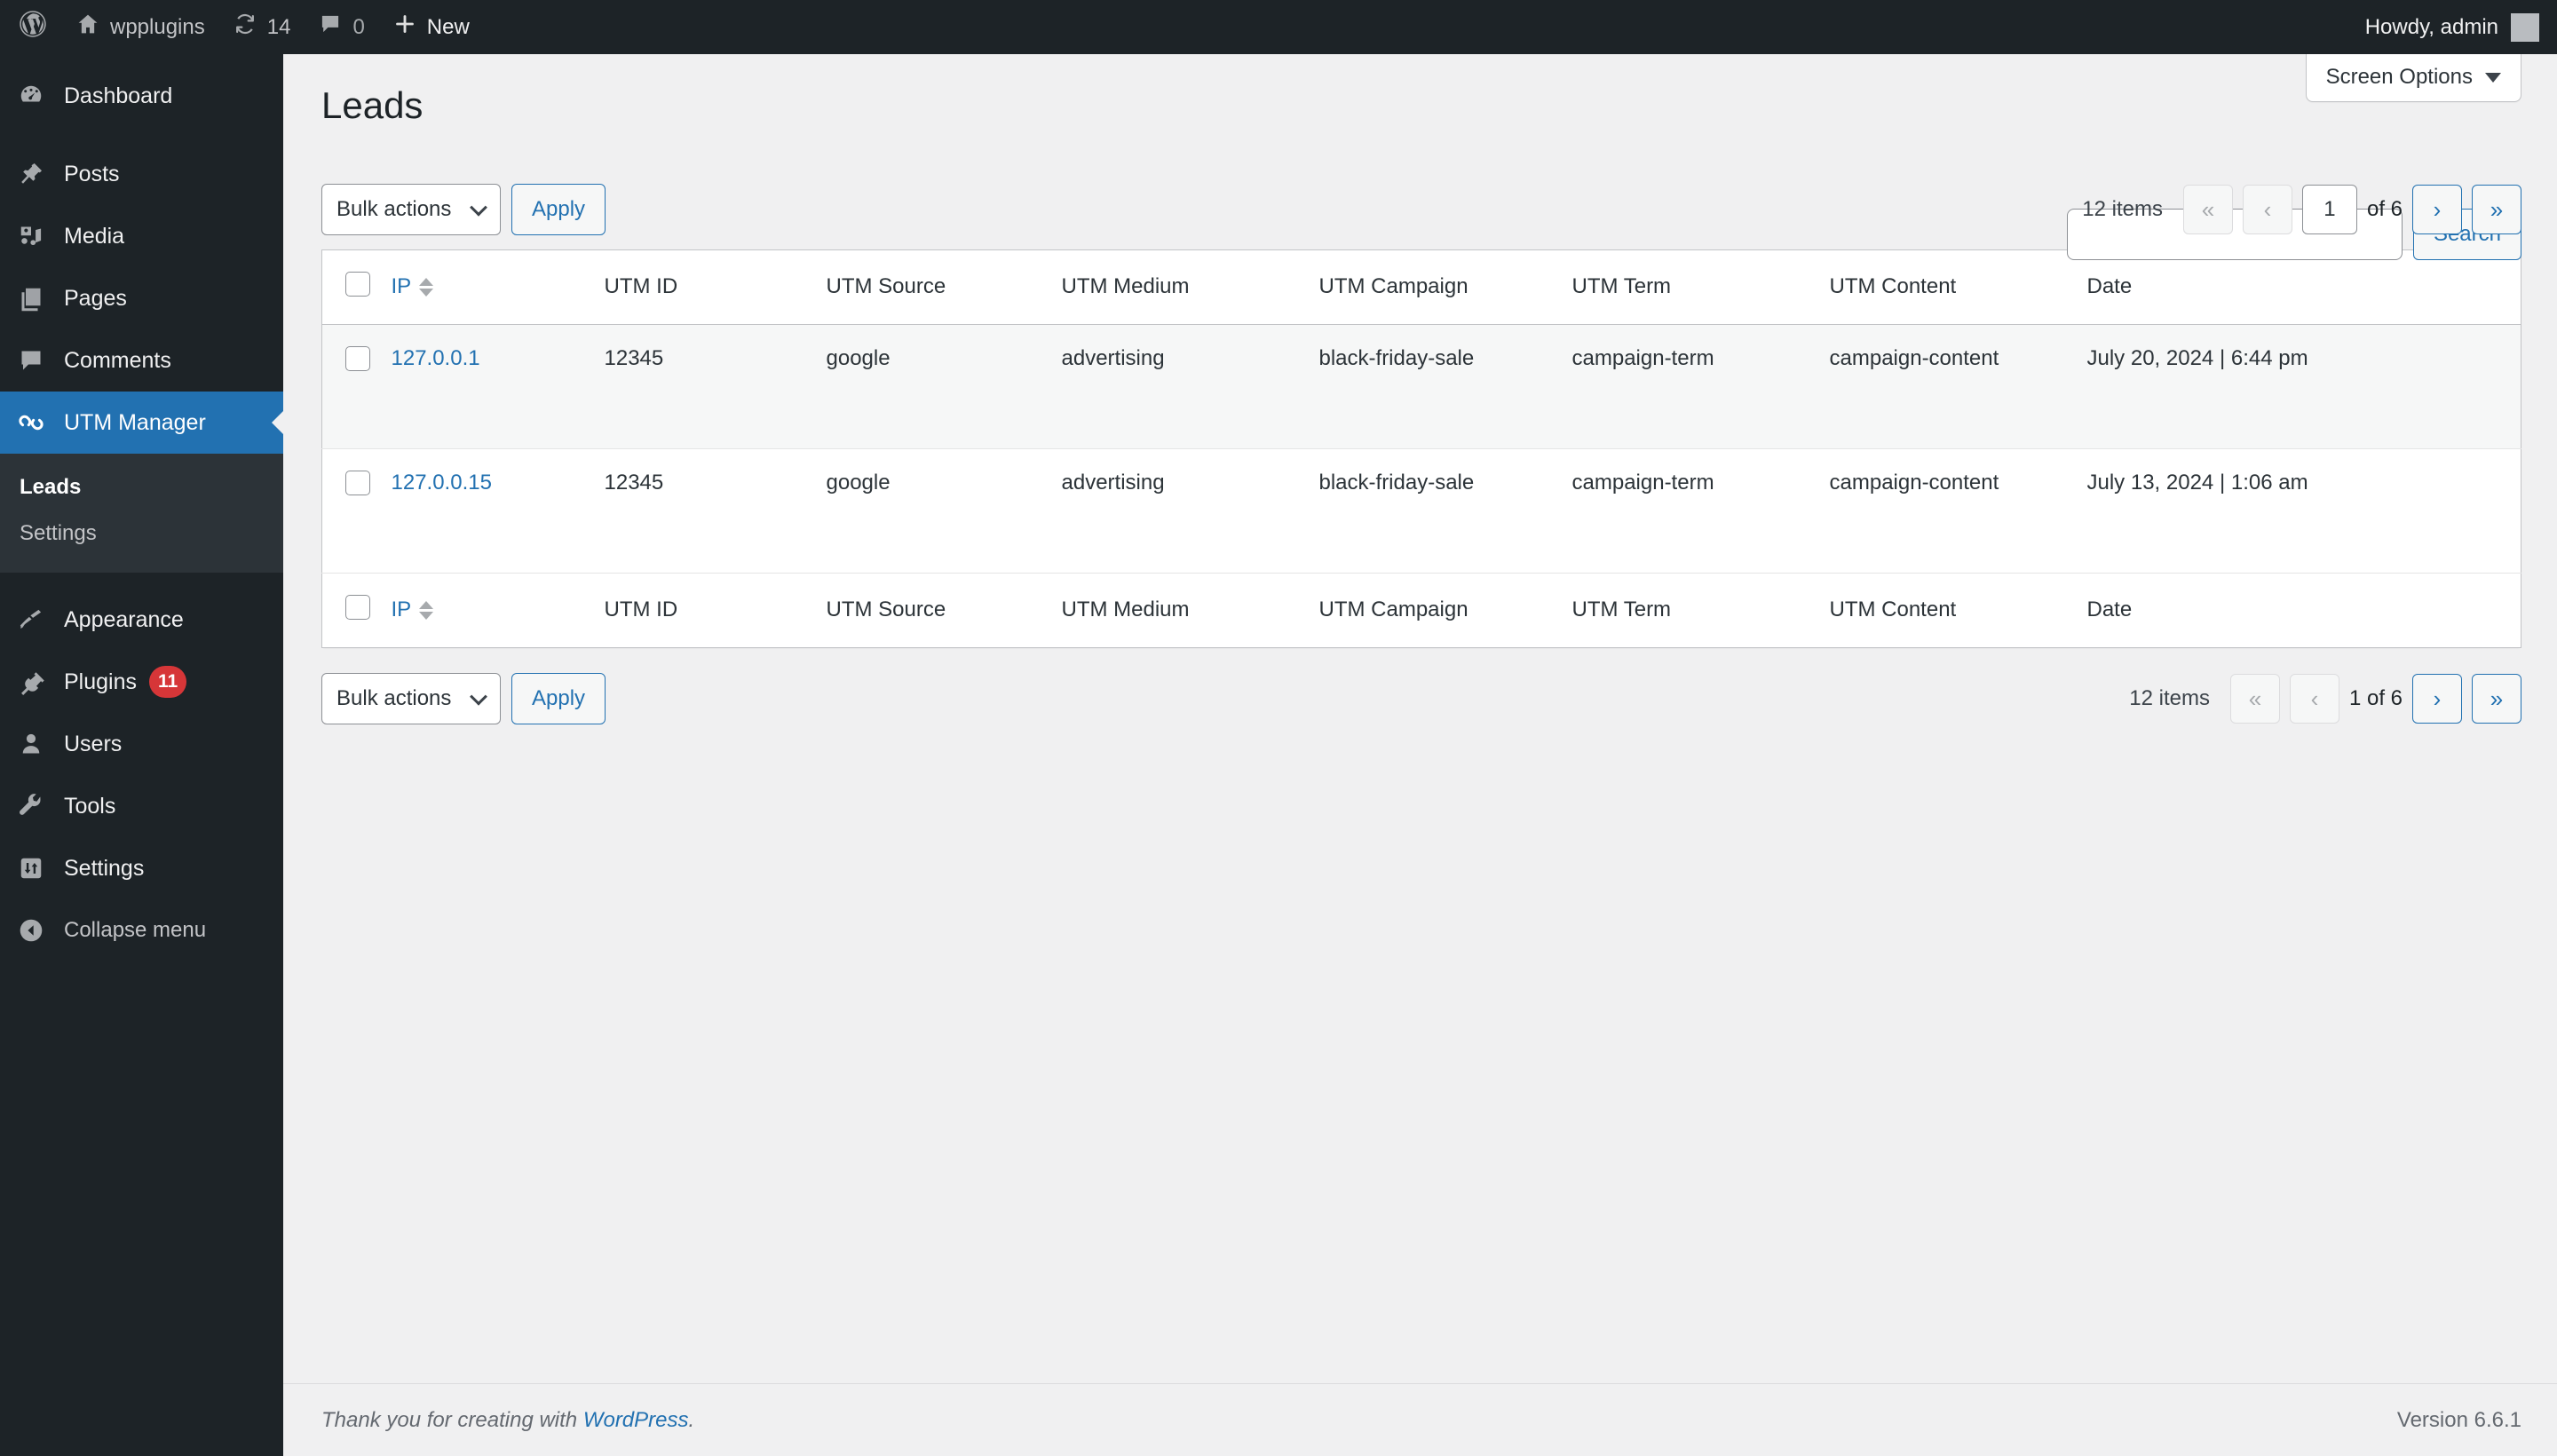 The height and width of the screenshot is (1456, 2557). What do you see at coordinates (558, 209) in the screenshot?
I see `apply-button-top: Apply` at bounding box center [558, 209].